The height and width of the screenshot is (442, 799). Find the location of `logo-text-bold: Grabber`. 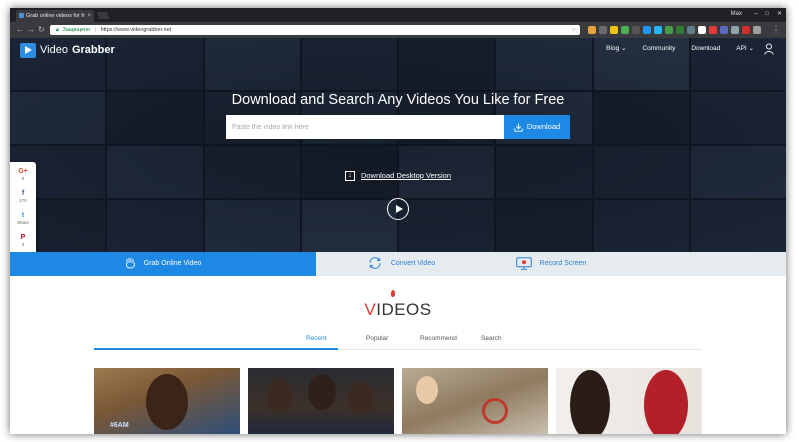

logo-text-bold: Grabber is located at coordinates (93, 50).